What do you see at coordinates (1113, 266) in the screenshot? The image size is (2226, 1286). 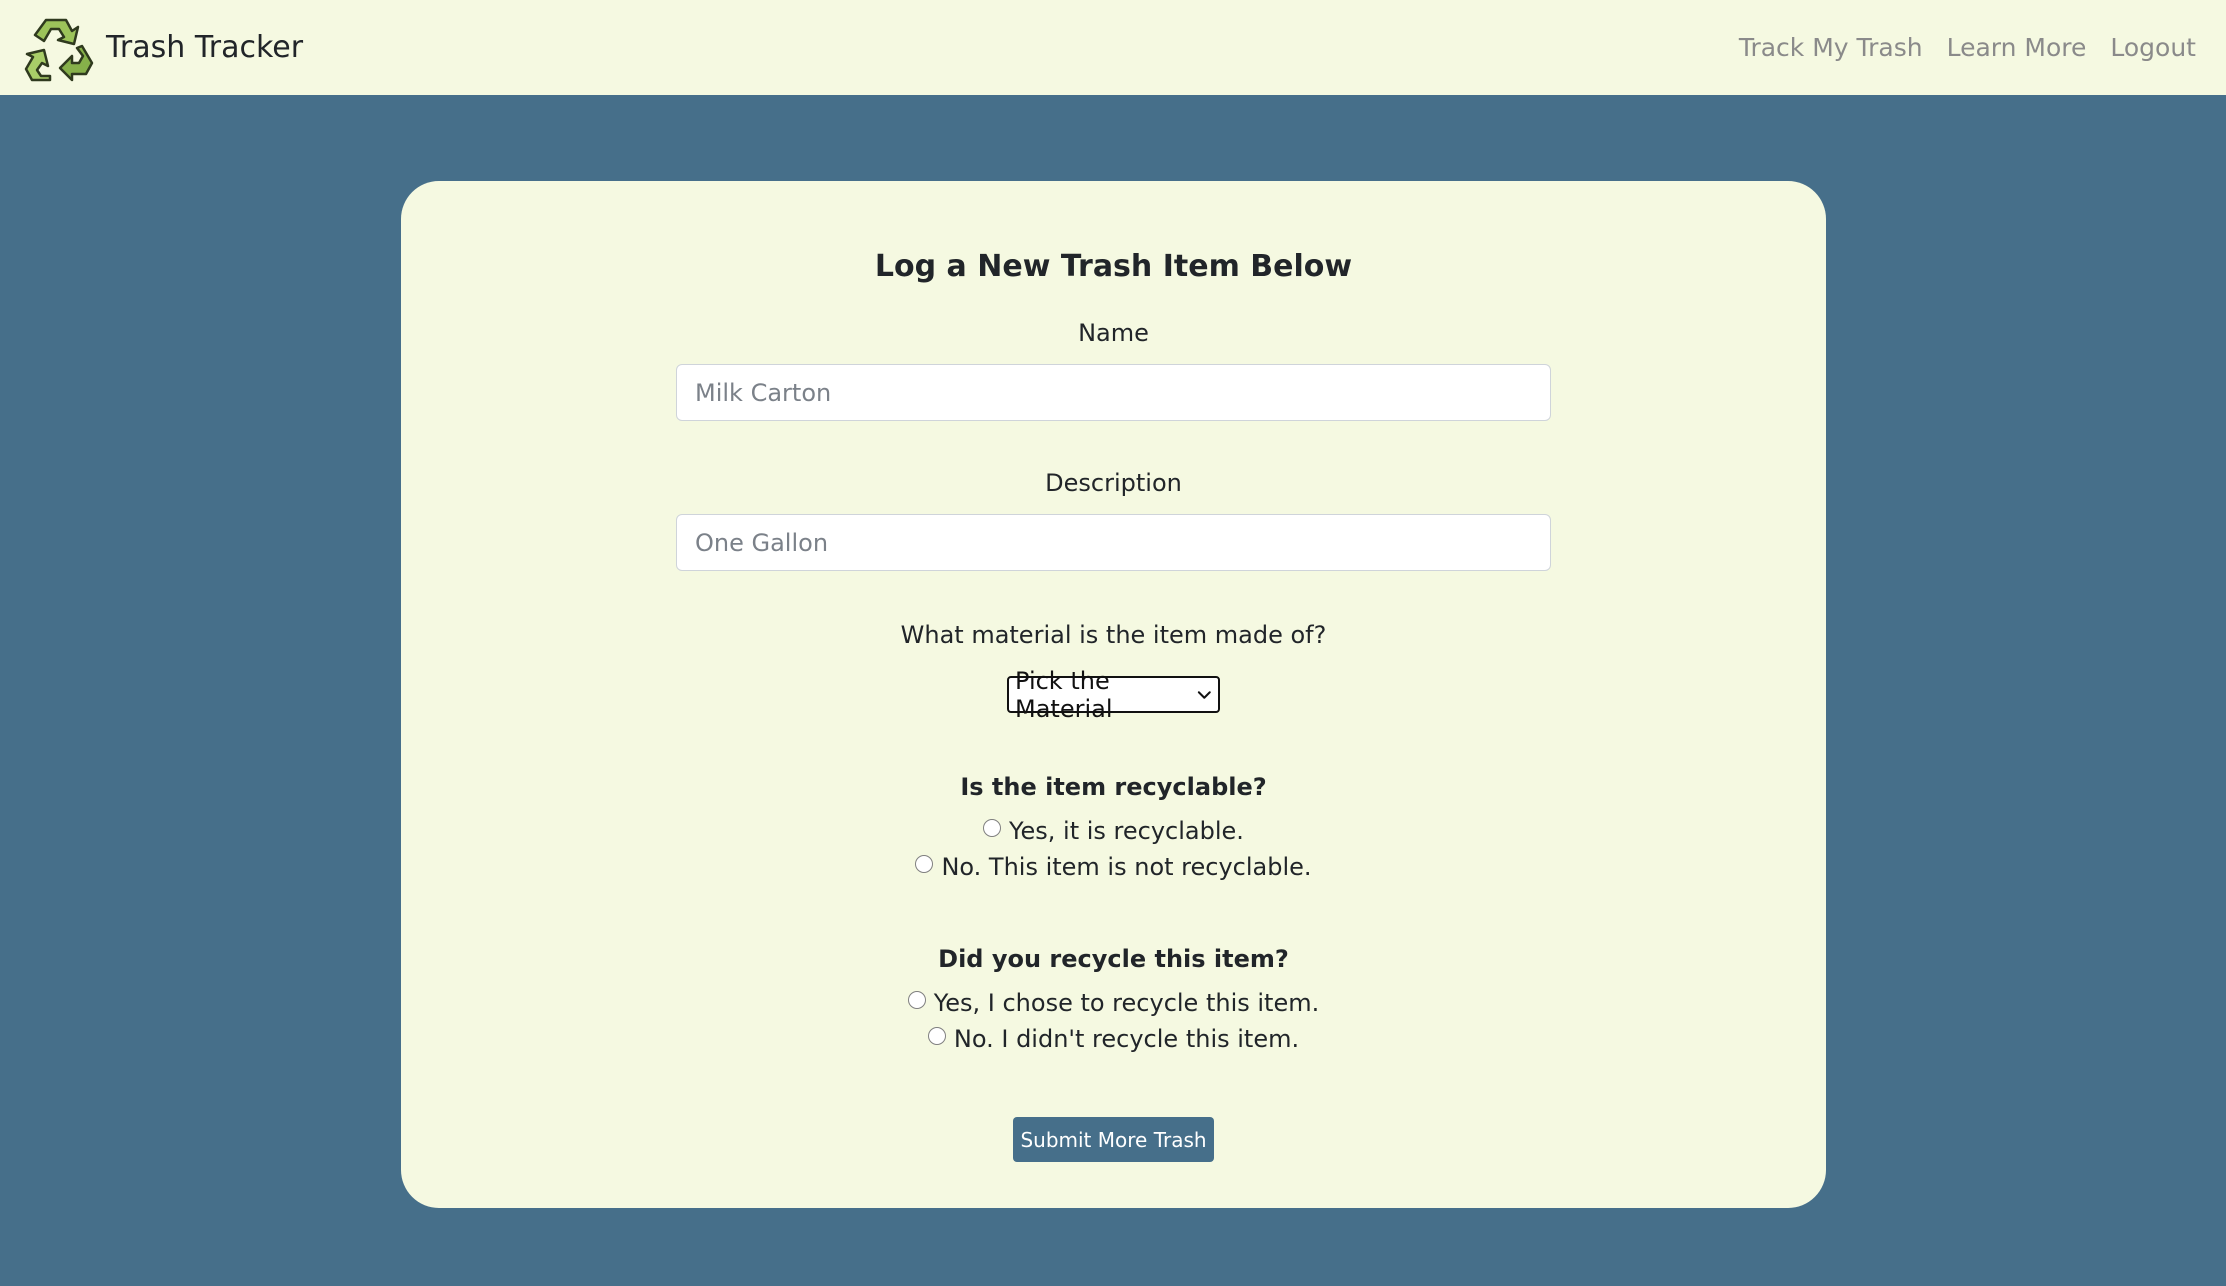 I see `form-title: Log a New Trash Item Below` at bounding box center [1113, 266].